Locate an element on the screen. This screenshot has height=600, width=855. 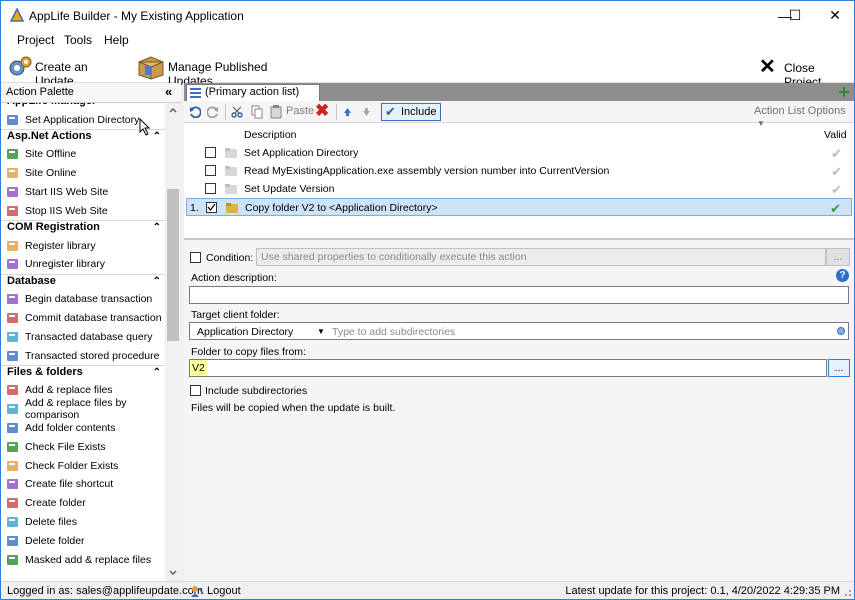
palette-item: Set Application Directory is located at coordinates (72, 119).